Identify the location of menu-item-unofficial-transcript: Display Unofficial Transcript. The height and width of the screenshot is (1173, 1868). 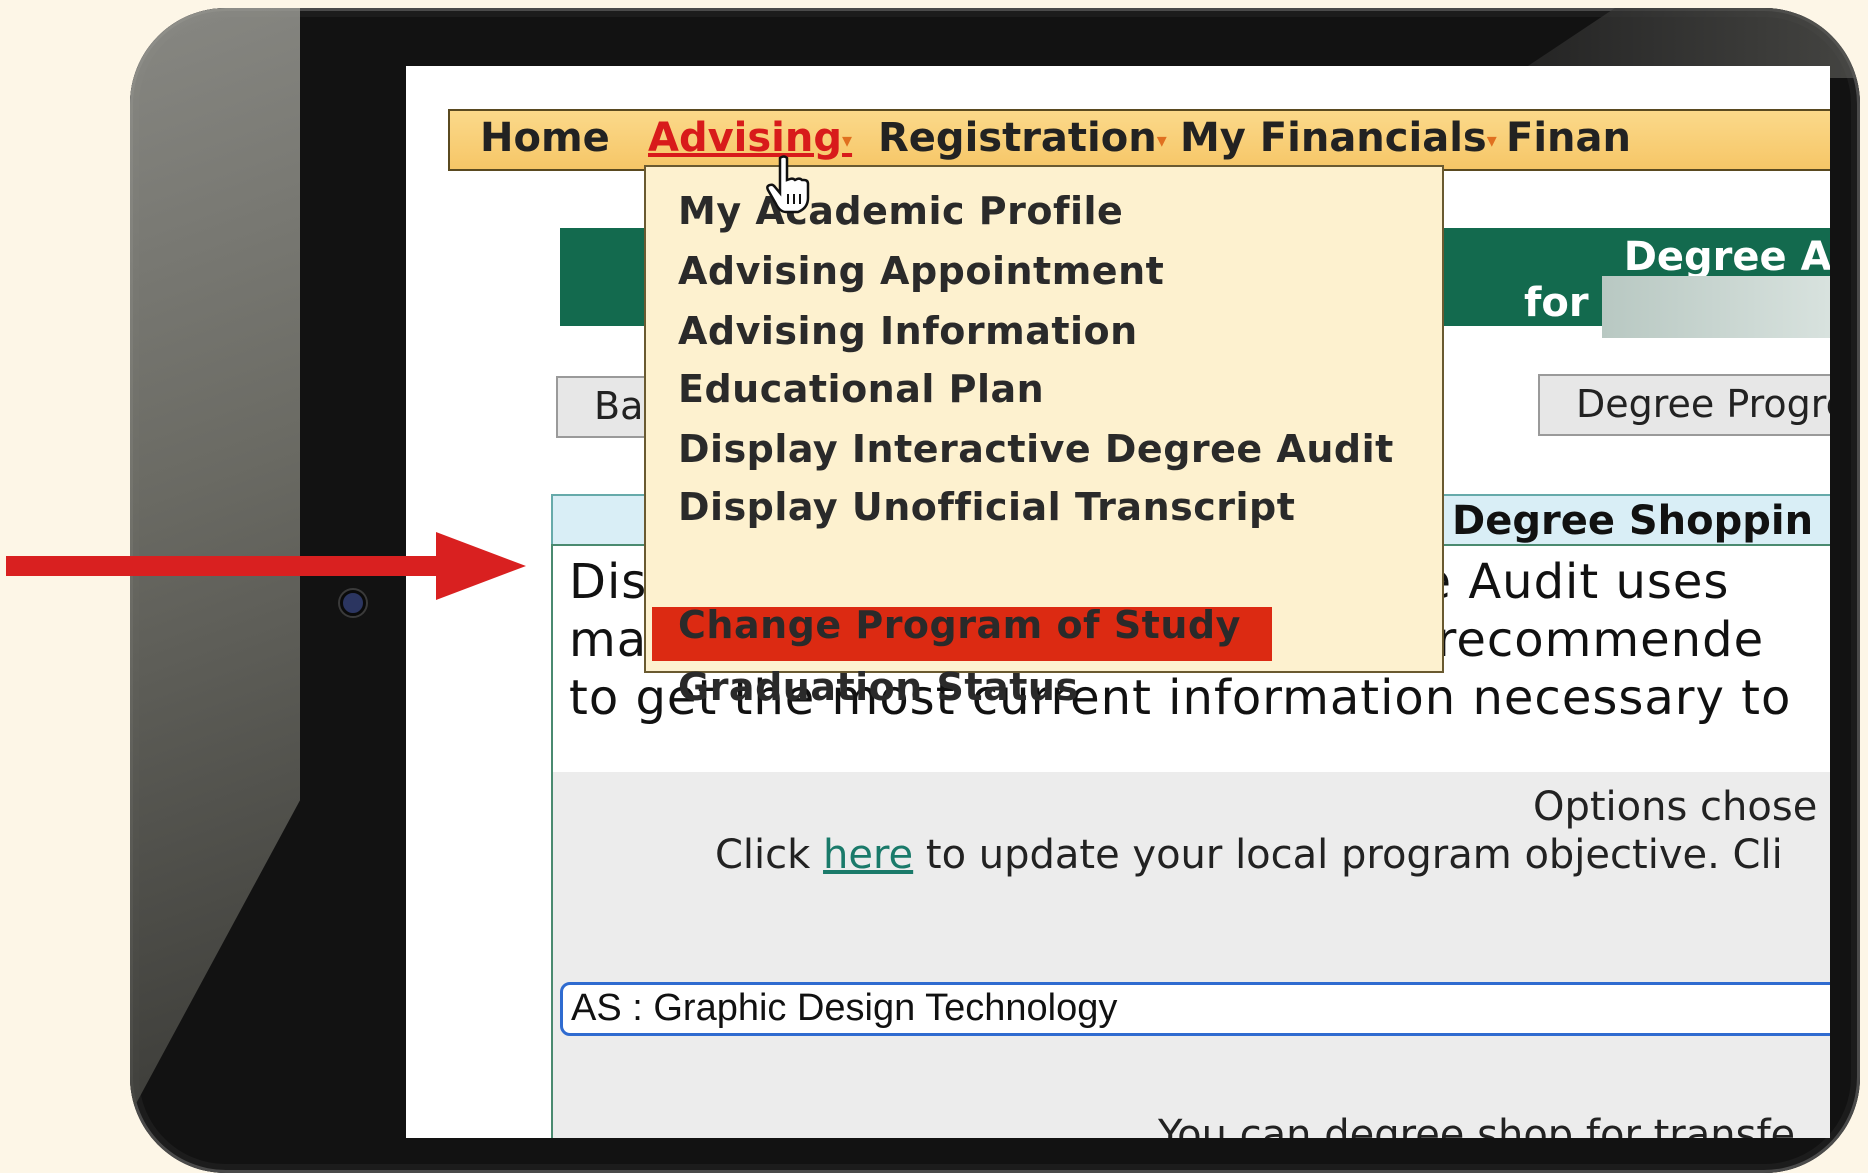
(986, 507).